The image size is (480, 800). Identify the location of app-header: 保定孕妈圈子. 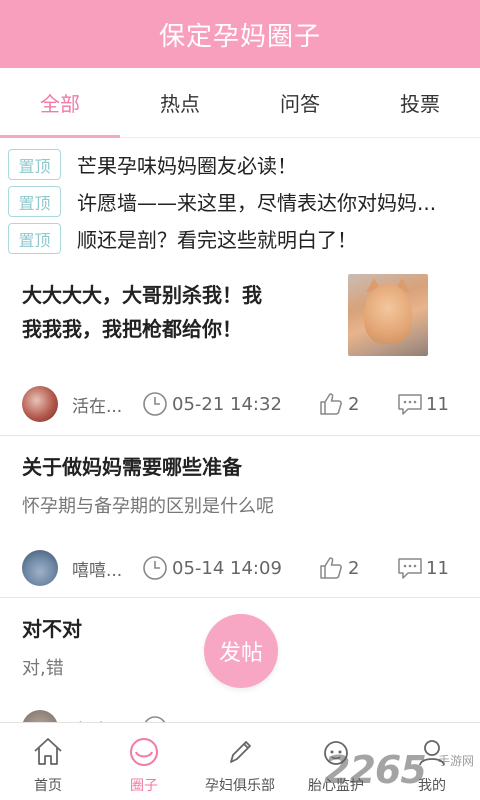
(240, 34).